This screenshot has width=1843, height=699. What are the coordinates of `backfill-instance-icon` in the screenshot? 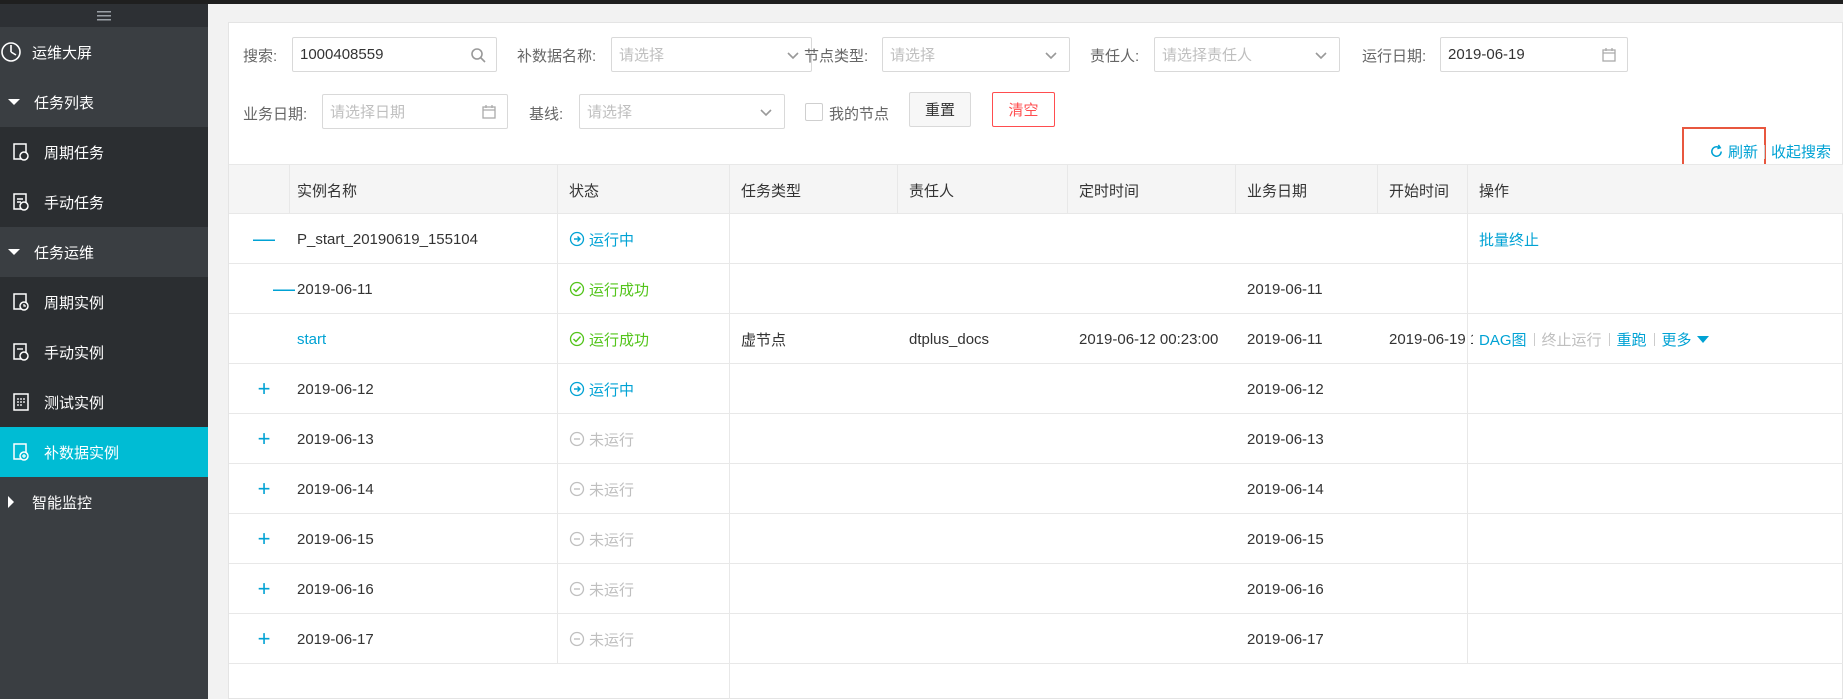 It's located at (21, 452).